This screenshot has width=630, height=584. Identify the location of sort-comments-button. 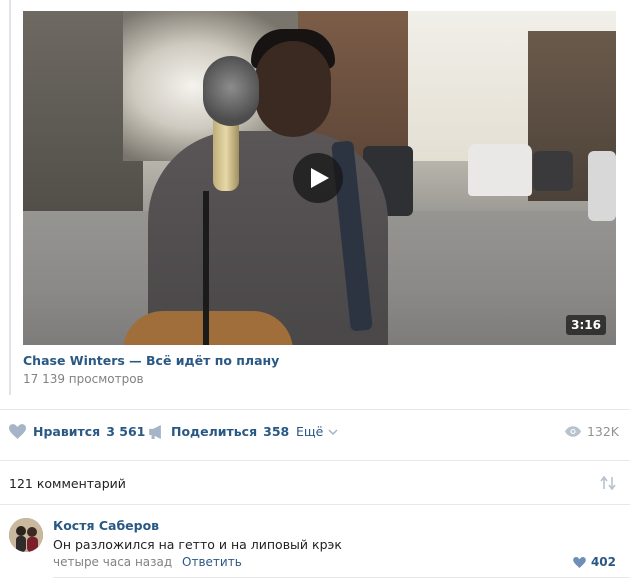
(608, 484).